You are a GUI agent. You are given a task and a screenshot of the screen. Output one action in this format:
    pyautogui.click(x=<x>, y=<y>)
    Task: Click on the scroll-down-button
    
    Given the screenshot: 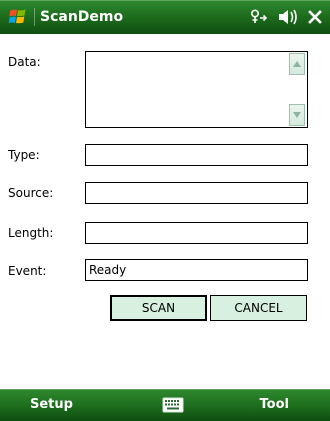 What is the action you would take?
    pyautogui.click(x=297, y=115)
    